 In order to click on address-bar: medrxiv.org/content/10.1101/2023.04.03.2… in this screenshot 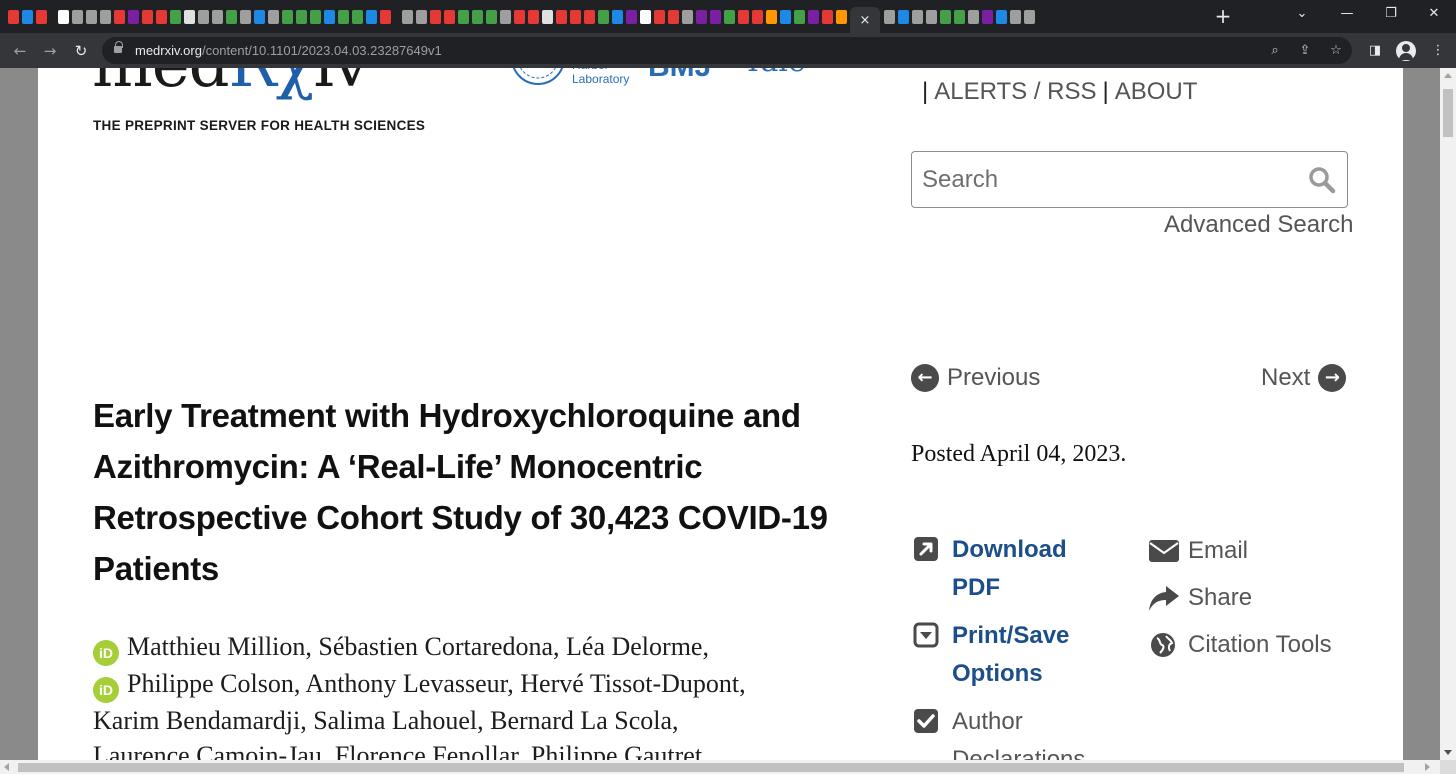, I will do `click(727, 50)`.